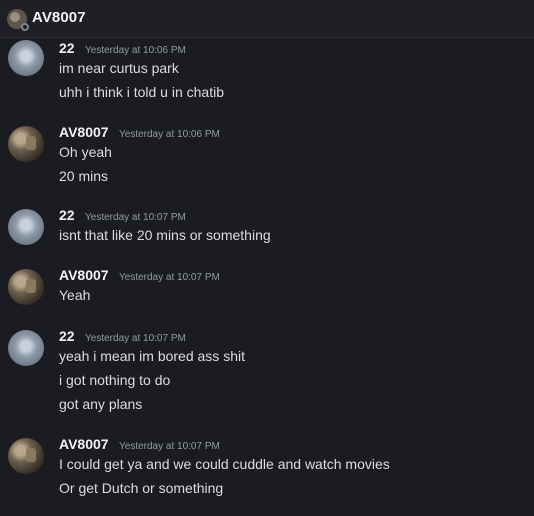  I want to click on message-text: im near curtus park, so click(119, 68).